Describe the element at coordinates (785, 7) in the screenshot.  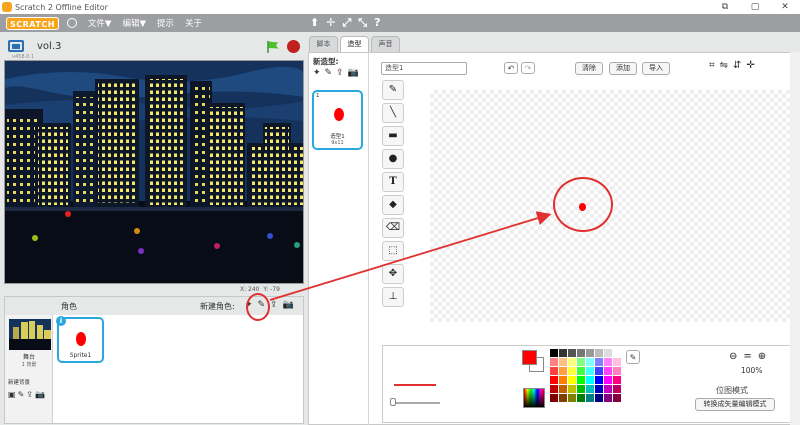
I see `close-button: ✕` at that location.